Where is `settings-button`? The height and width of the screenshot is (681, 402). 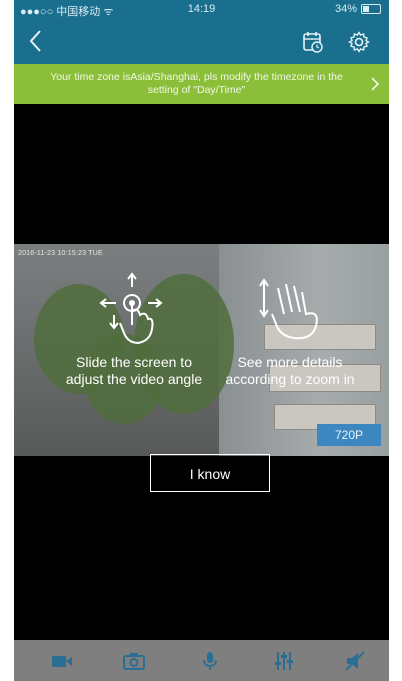
settings-button is located at coordinates (359, 42).